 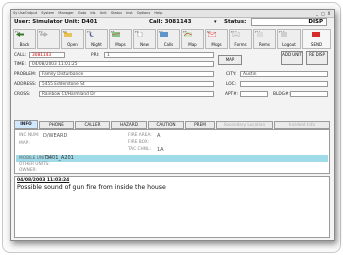 What do you see at coordinates (26, 124) in the screenshot?
I see `tab-info: INFO` at bounding box center [26, 124].